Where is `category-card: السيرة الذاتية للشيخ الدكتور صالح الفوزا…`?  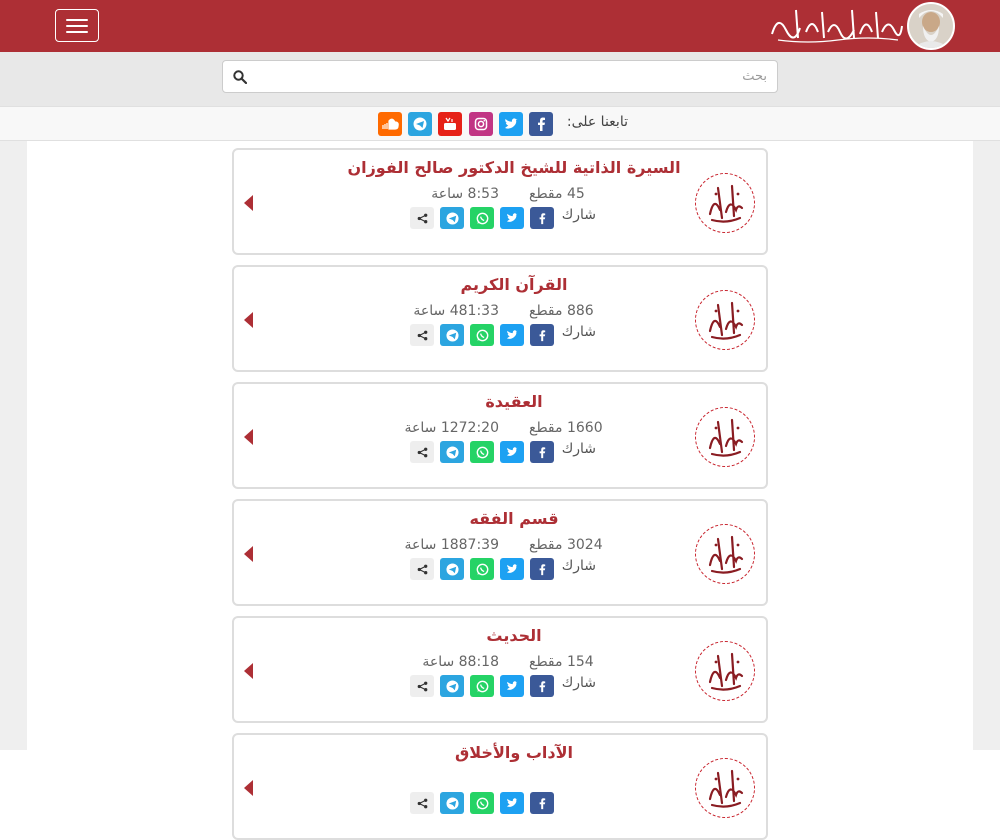 category-card: السيرة الذاتية للشيخ الدكتور صالح الفوزا… is located at coordinates (500, 201).